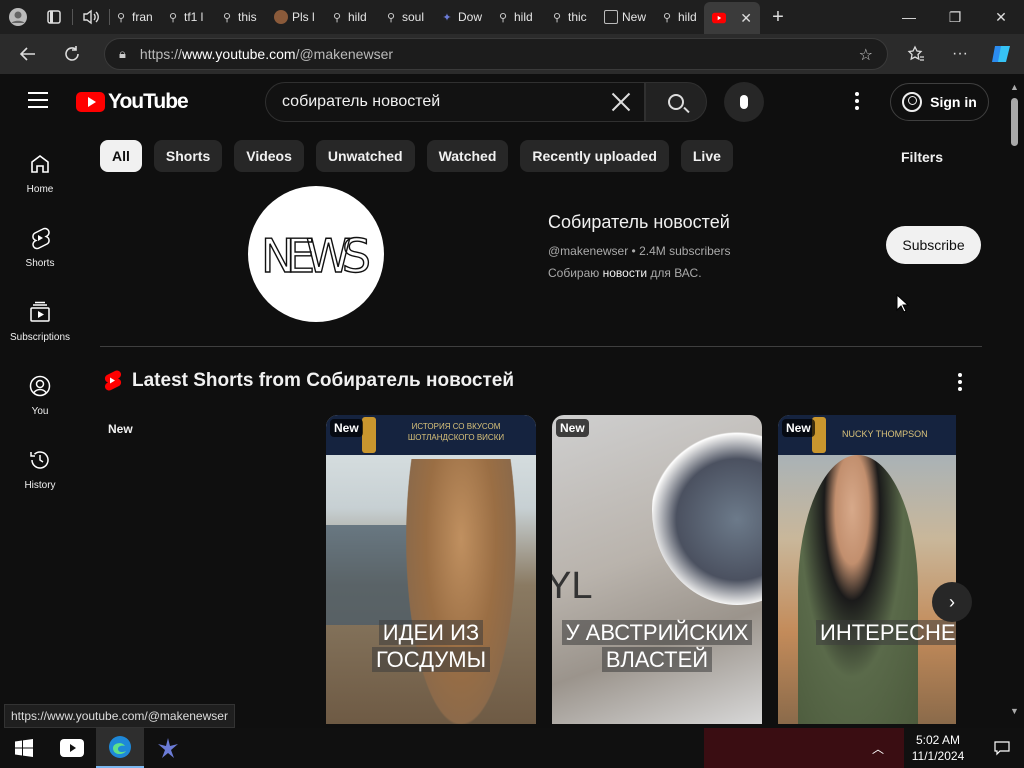  I want to click on browser-tab: ⚲ thic, so click(573, 17).